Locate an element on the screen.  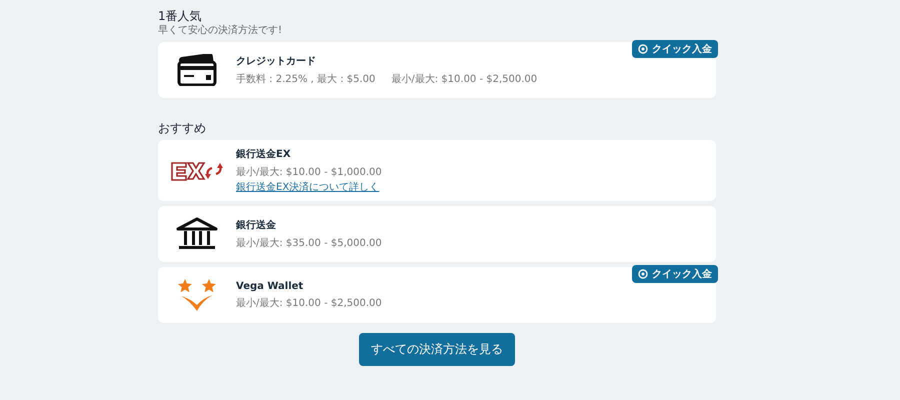
method-name: クレジットカード is located at coordinates (276, 61).